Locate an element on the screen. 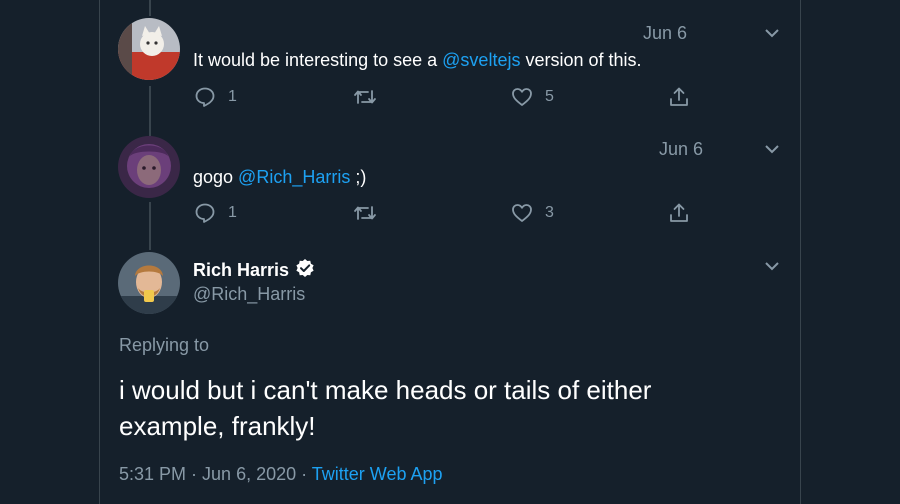 The height and width of the screenshot is (504, 900). user-handle: @Rich_Harris is located at coordinates (249, 294).